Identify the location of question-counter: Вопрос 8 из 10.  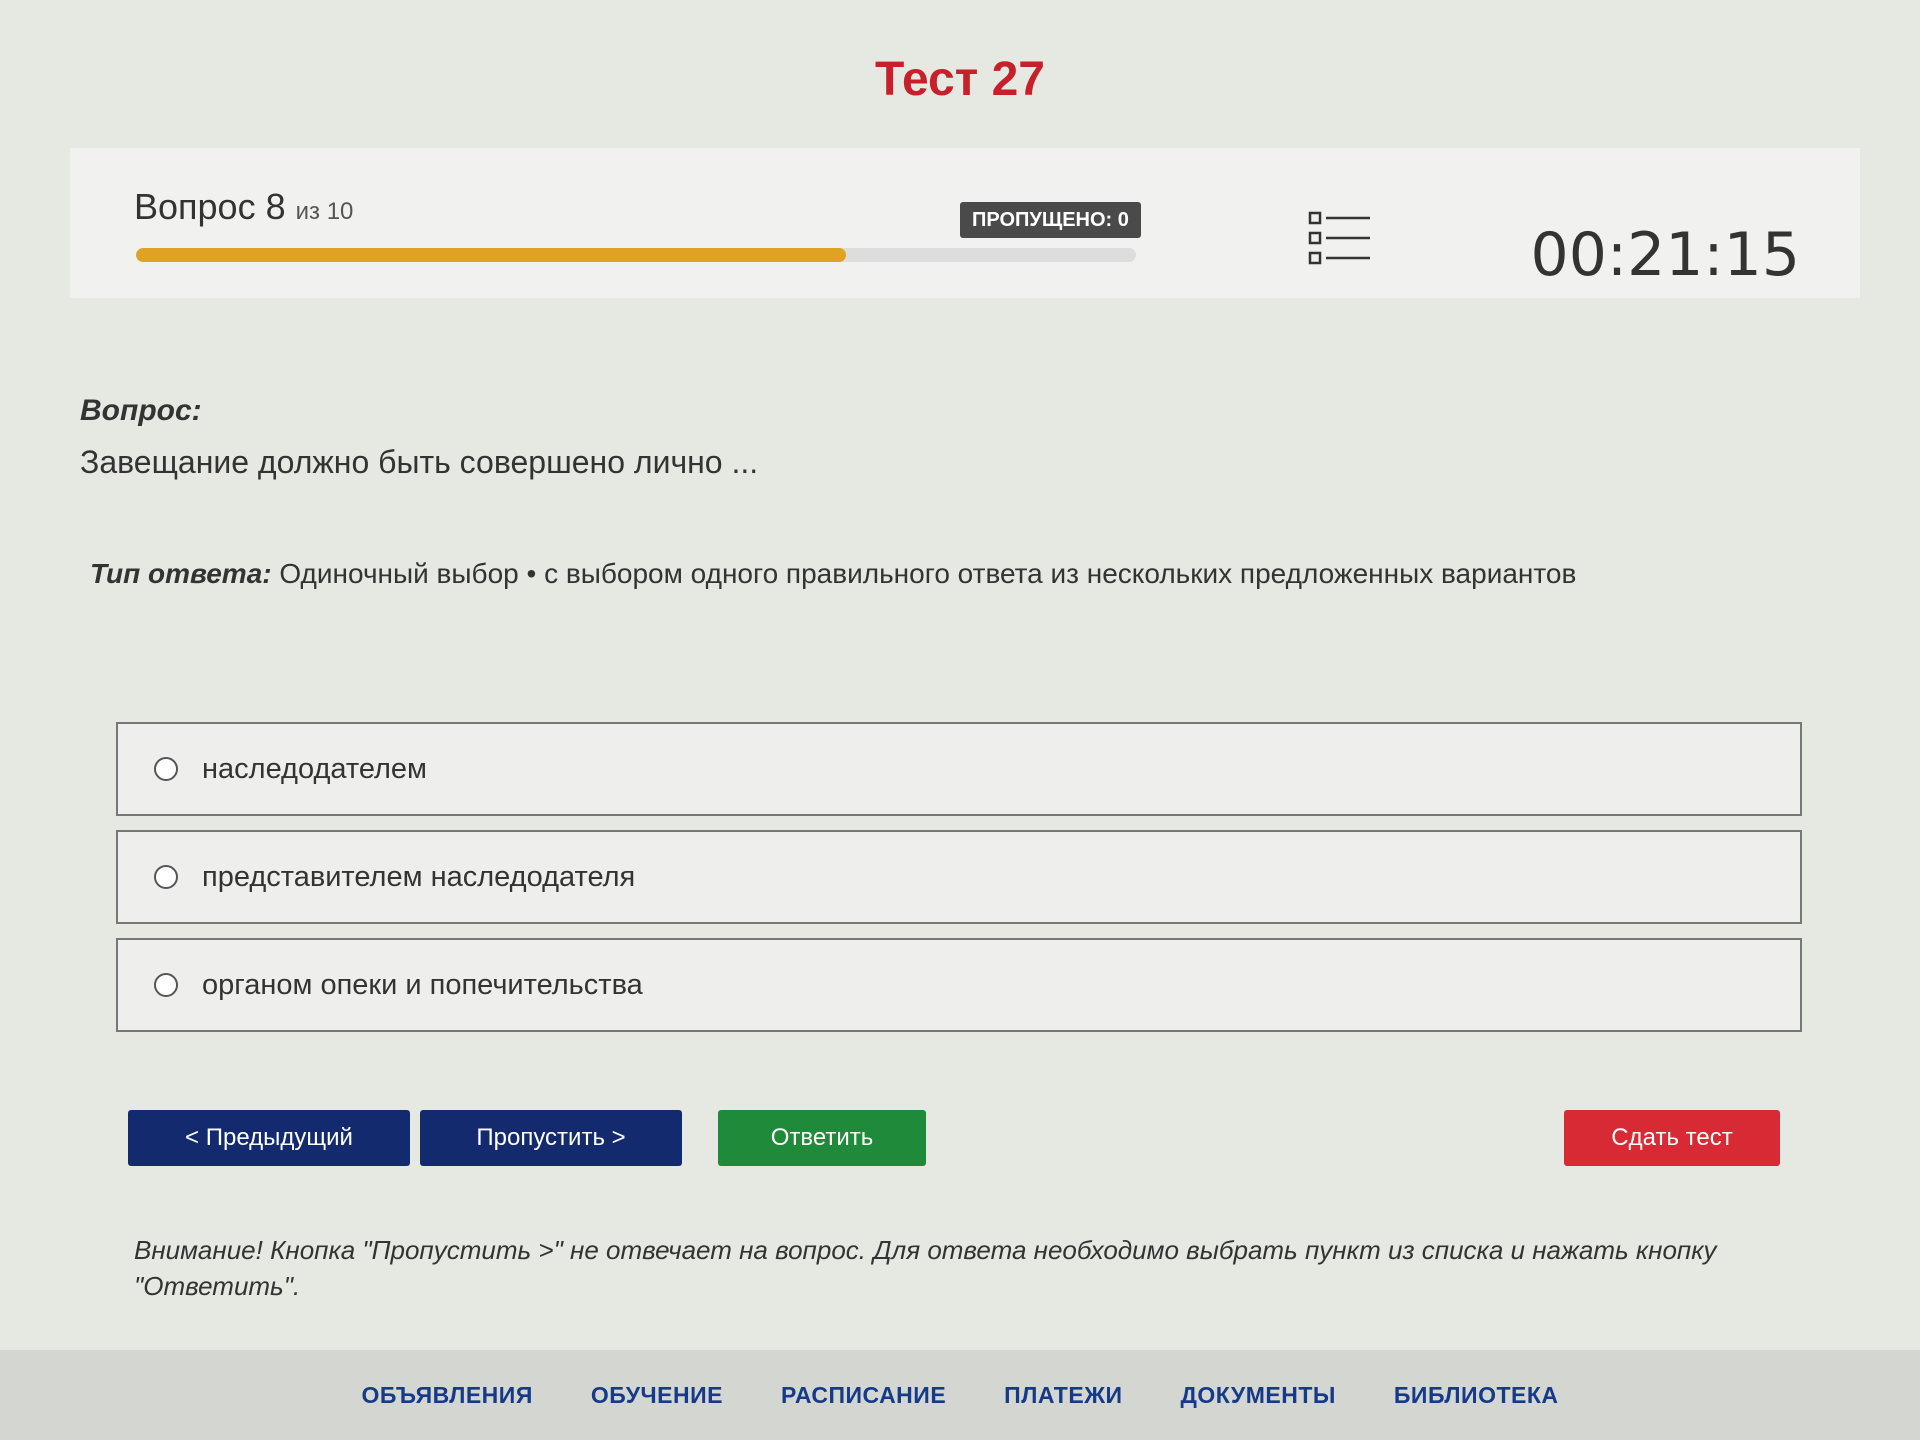
(243, 207).